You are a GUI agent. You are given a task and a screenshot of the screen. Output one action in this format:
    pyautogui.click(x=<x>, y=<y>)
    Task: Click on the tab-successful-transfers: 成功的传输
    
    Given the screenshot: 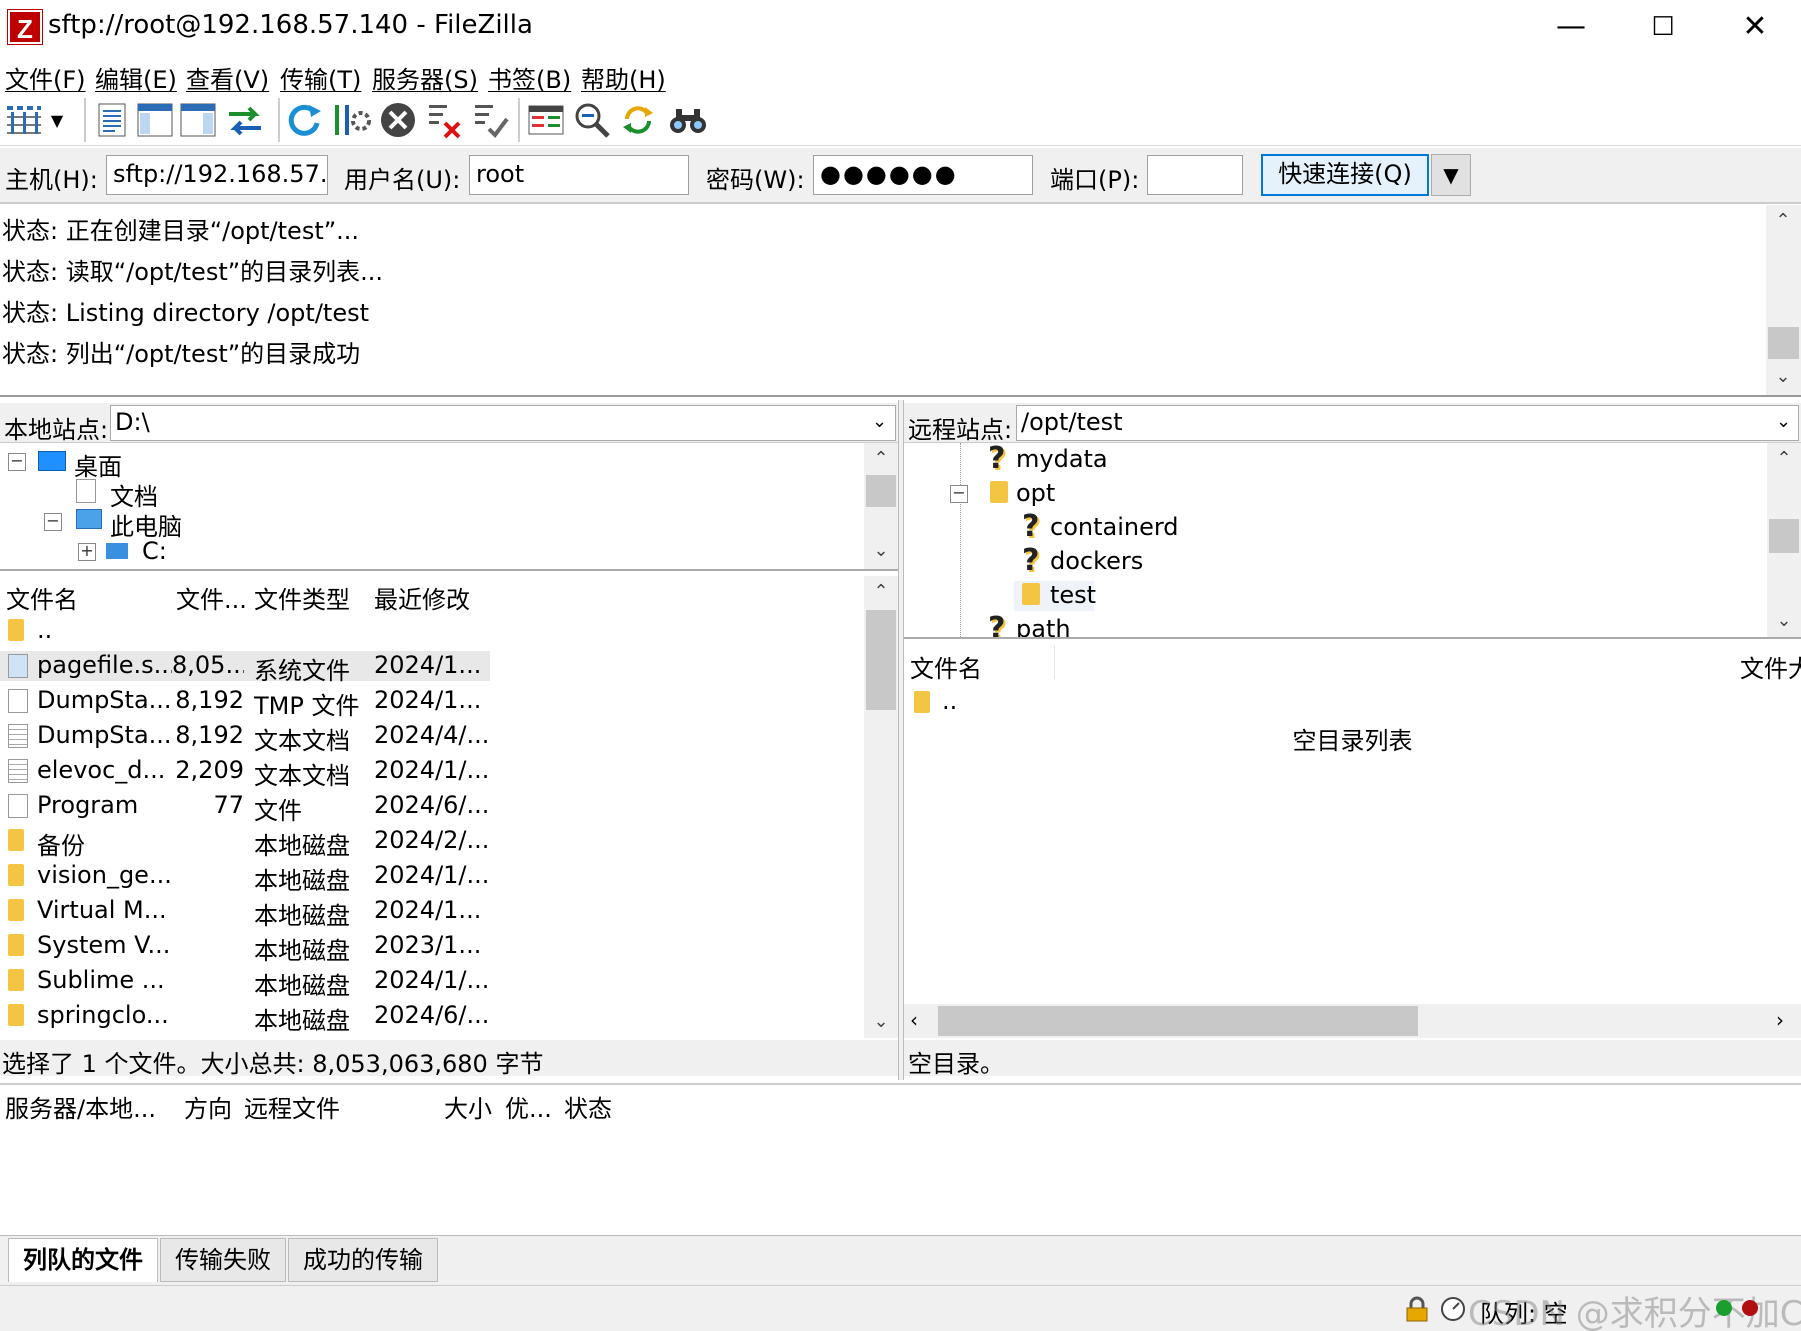 What is the action you would take?
    pyautogui.click(x=363, y=1260)
    